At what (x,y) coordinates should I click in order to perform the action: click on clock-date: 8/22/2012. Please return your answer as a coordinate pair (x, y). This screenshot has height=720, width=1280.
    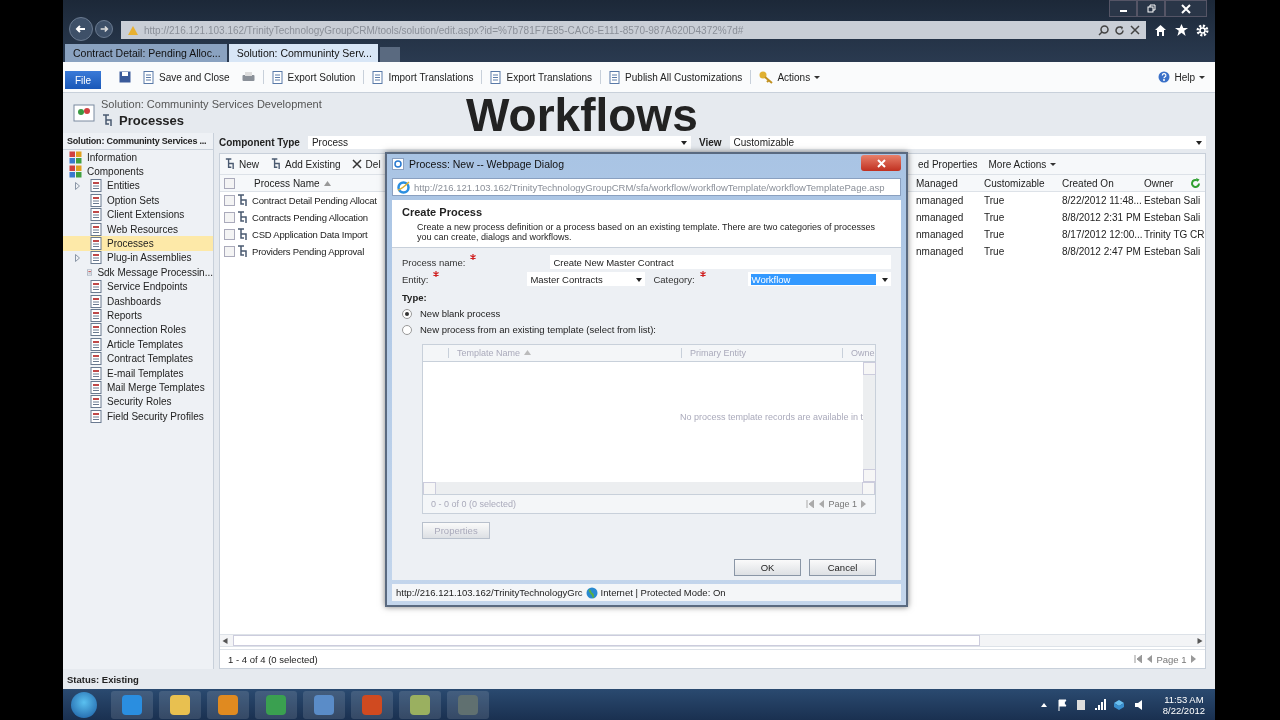
    Looking at the image, I should click on (1183, 710).